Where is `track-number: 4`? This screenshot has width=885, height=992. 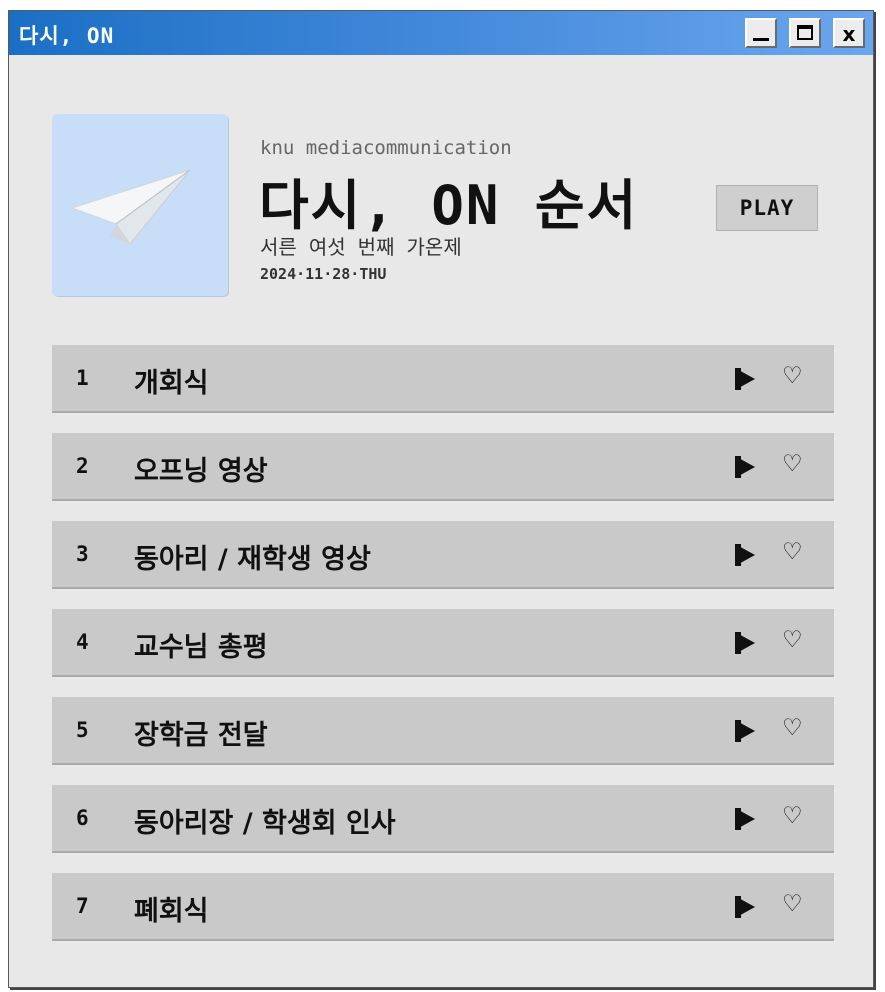 track-number: 4 is located at coordinates (82, 642).